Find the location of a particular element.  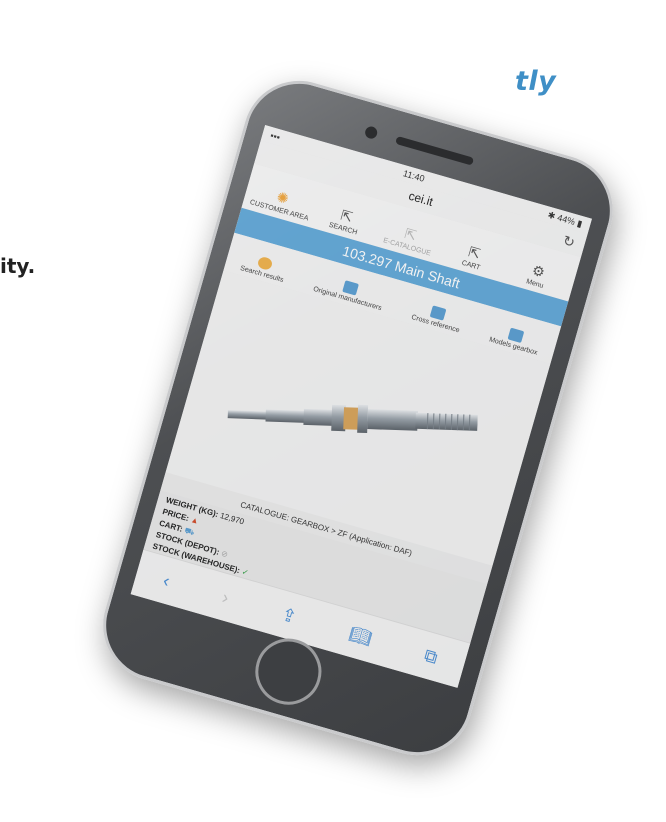

checkmark-icon: ✓ is located at coordinates (245, 572).